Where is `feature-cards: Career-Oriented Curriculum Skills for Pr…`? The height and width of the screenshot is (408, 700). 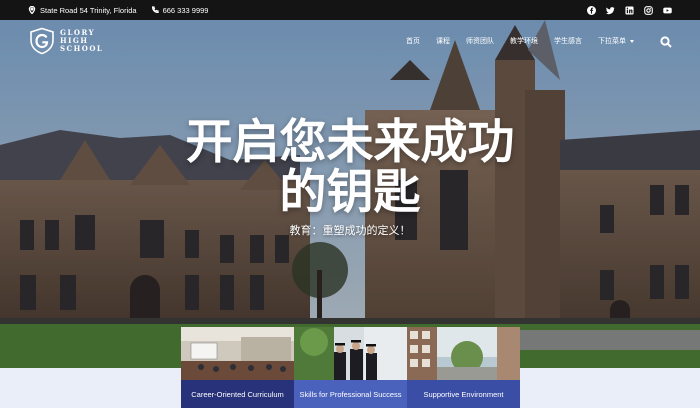
feature-cards: Career-Oriented Curriculum Skills for Pr… is located at coordinates (350, 367).